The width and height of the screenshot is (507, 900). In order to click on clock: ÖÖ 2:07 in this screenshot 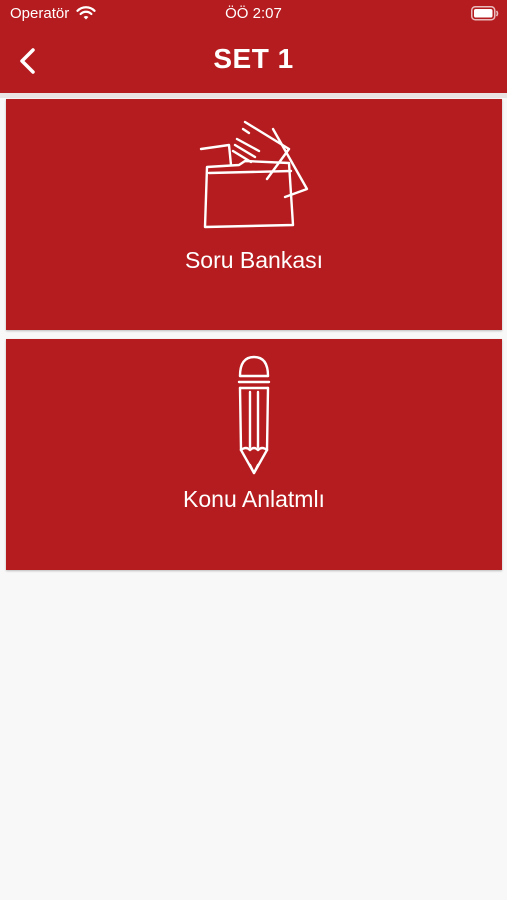, I will do `click(253, 13)`.